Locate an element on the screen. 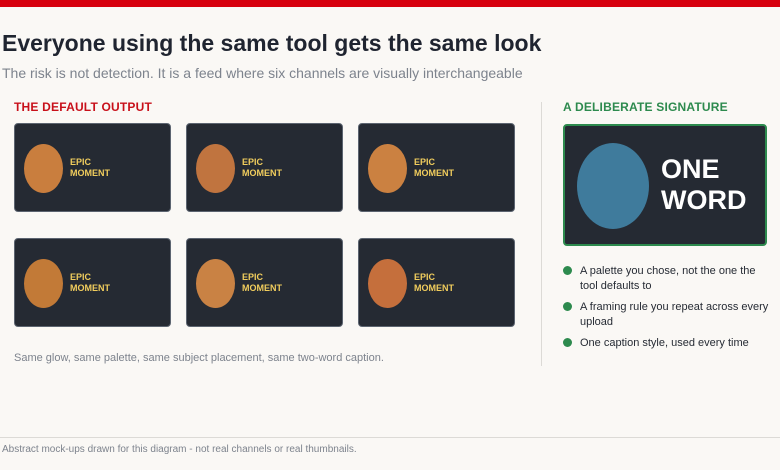  signature-label: A DELIBERATE SIGNATURE is located at coordinates (645, 107).